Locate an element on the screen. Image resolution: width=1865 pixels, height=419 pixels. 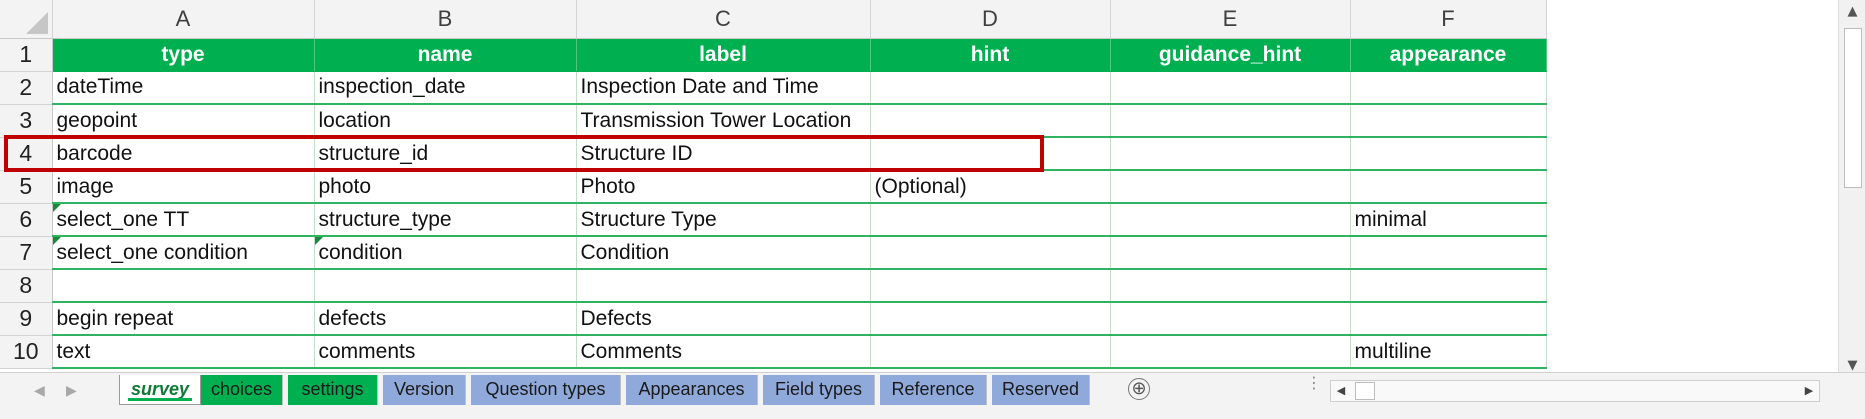
cell-f5 is located at coordinates (1448, 187).